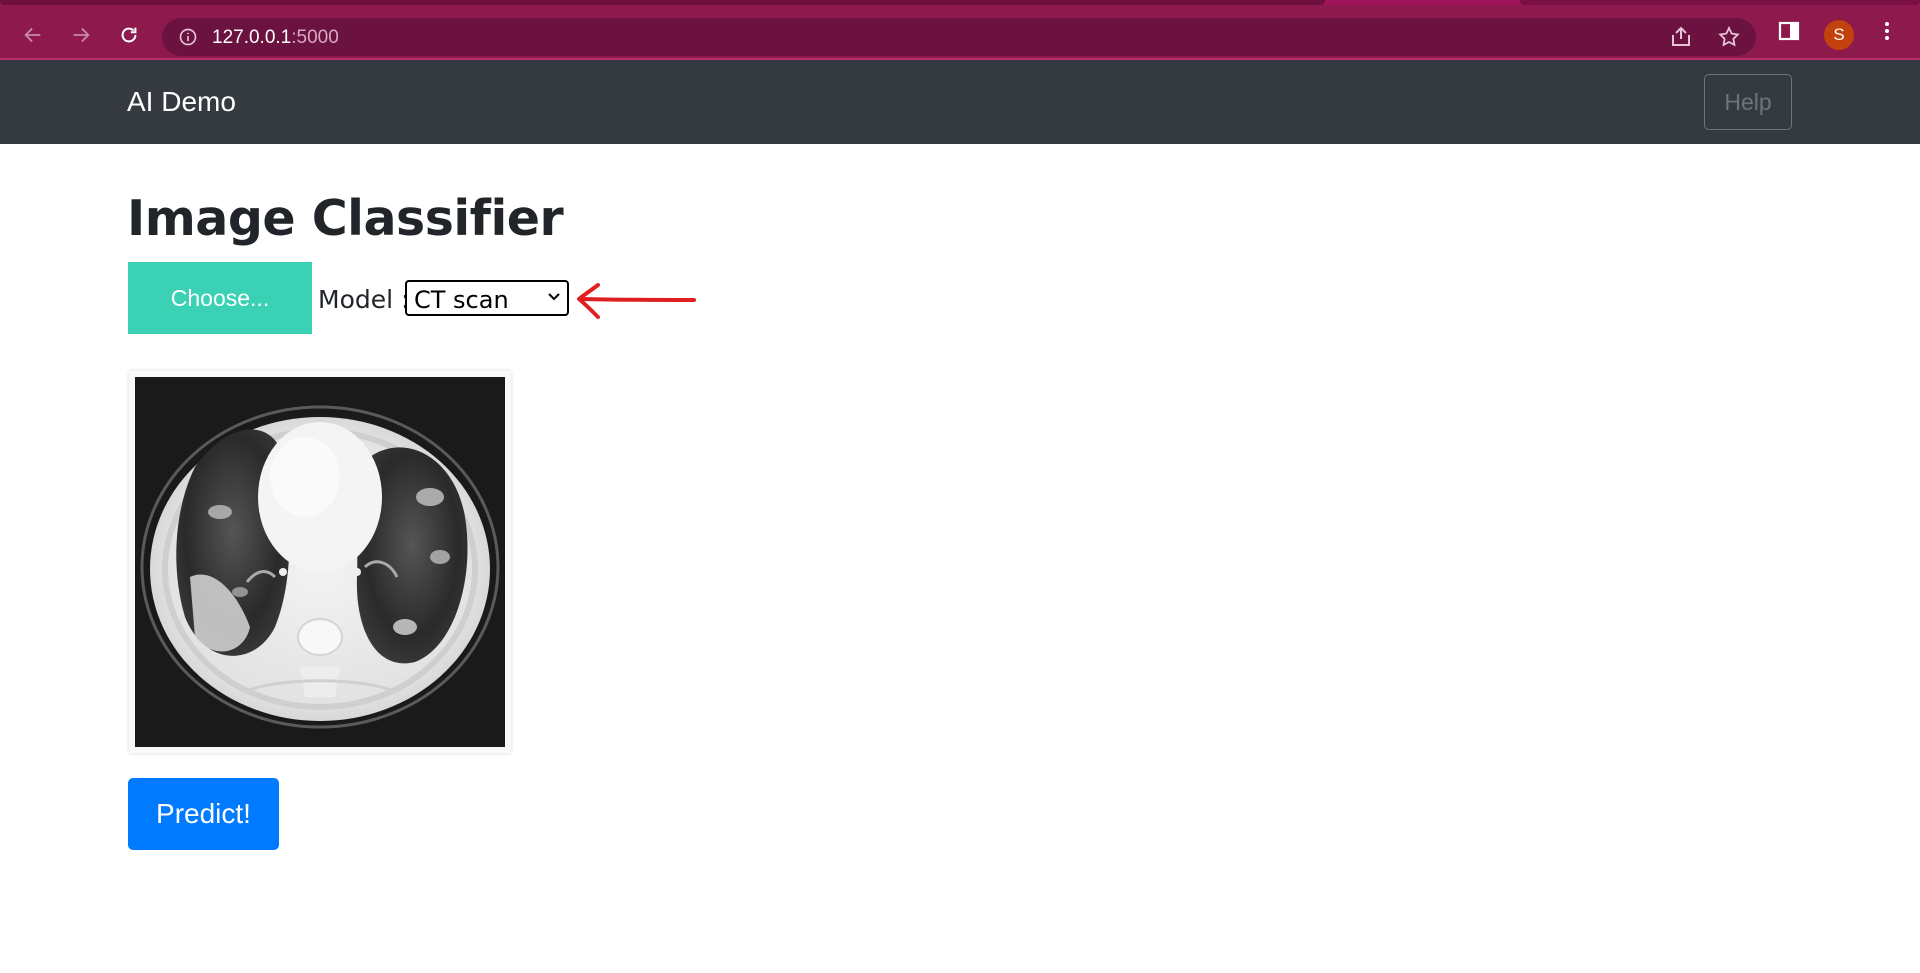 The image size is (1920, 973). Describe the element at coordinates (364, 299) in the screenshot. I see `model-label: Model :` at that location.